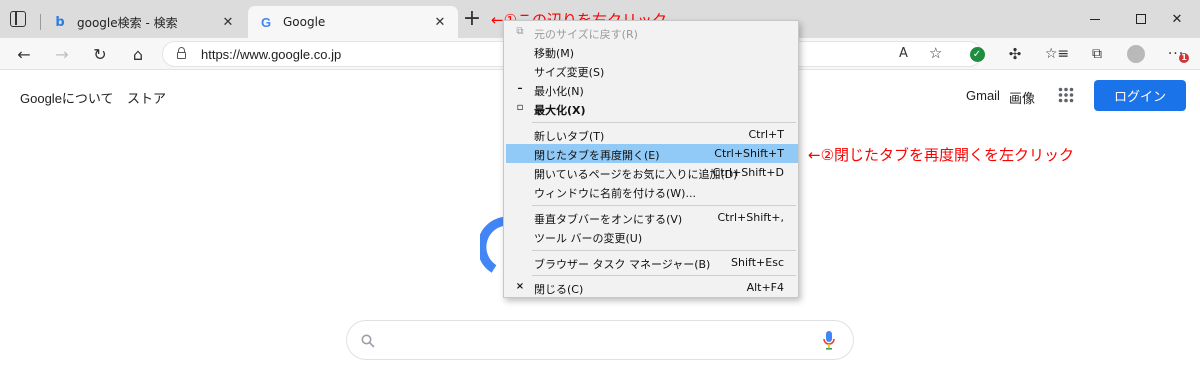 Image resolution: width=1200 pixels, height=370 pixels. I want to click on close-icon: ×, so click(520, 286).